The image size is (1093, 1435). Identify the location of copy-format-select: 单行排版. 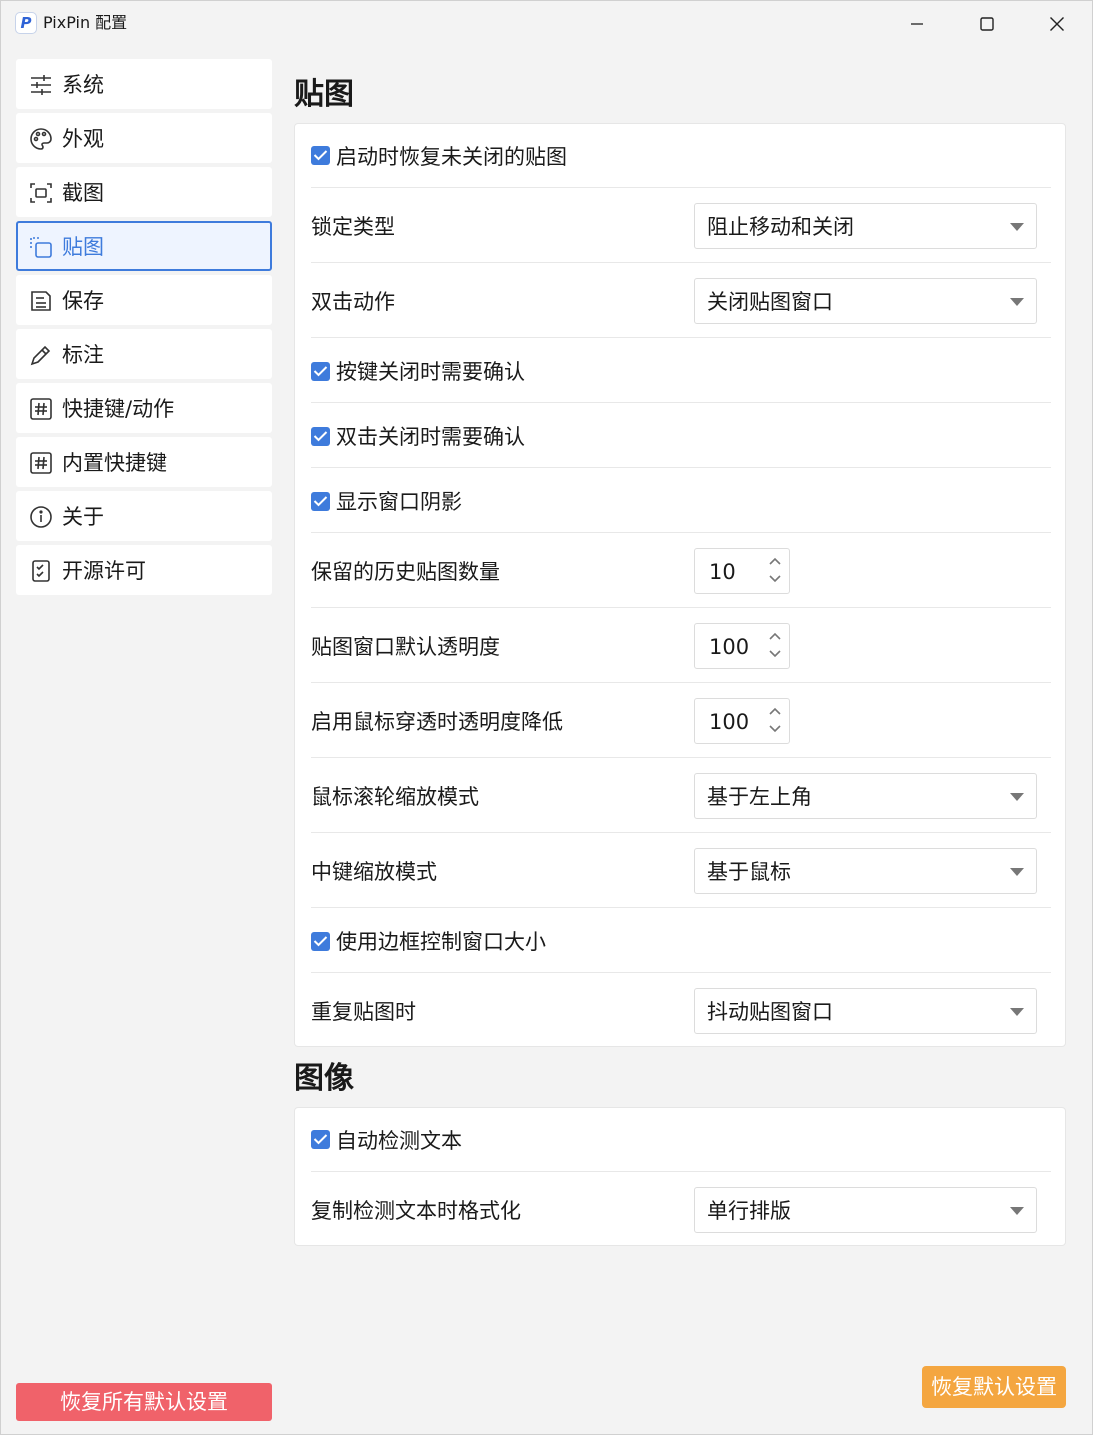
(865, 1210).